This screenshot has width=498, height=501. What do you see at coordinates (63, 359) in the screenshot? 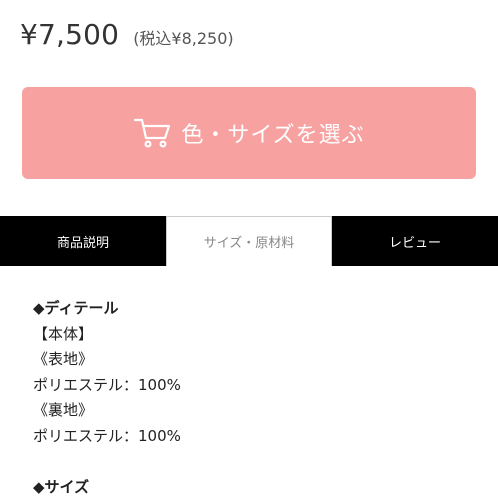
I see `detail-line: 《表地》` at bounding box center [63, 359].